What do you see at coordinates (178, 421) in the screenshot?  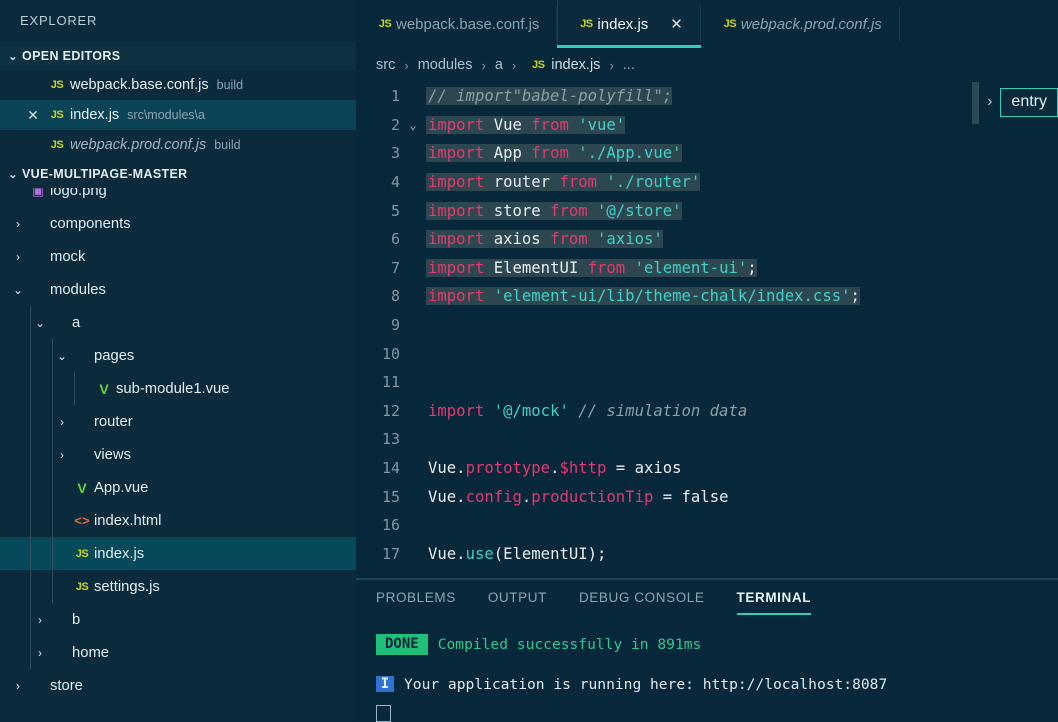 I see `tree-item-router: › router` at bounding box center [178, 421].